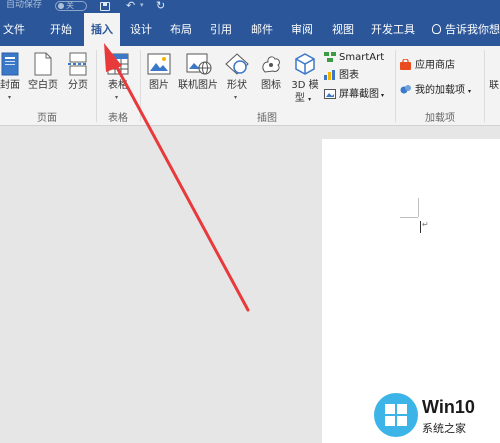  I want to click on 3d-models-button: 3D 模 型 ▾, so click(305, 80).